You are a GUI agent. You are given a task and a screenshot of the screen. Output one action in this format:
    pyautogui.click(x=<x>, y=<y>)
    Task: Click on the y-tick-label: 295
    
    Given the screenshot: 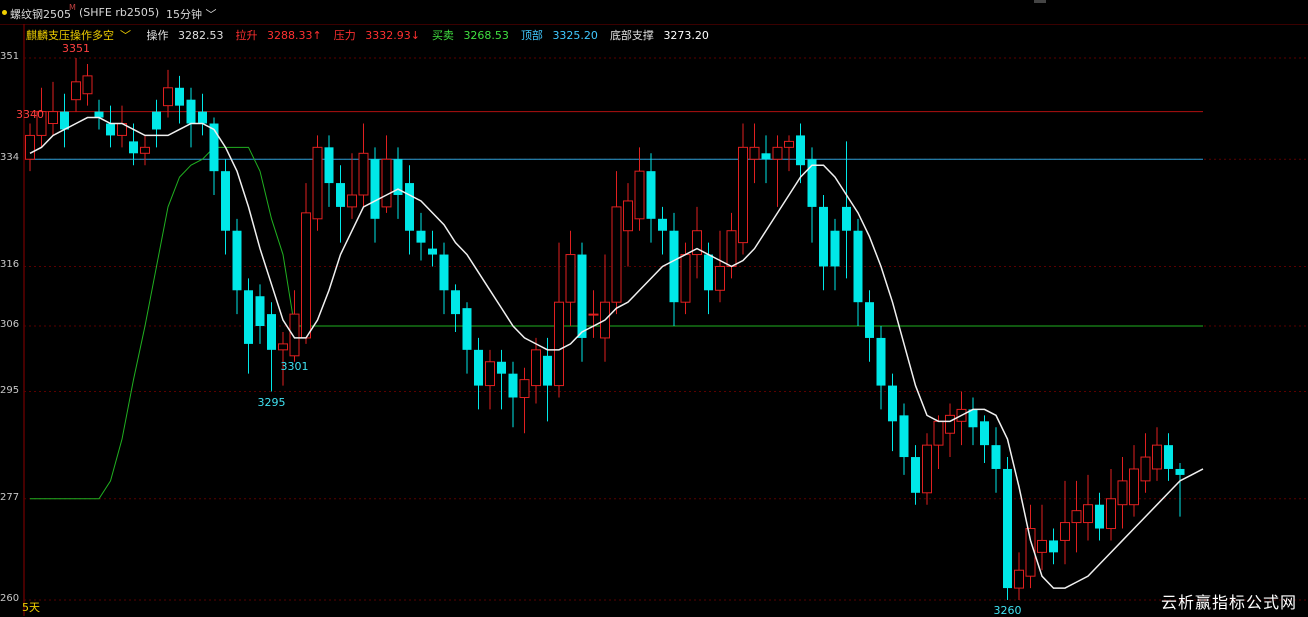 What is the action you would take?
    pyautogui.click(x=10, y=390)
    